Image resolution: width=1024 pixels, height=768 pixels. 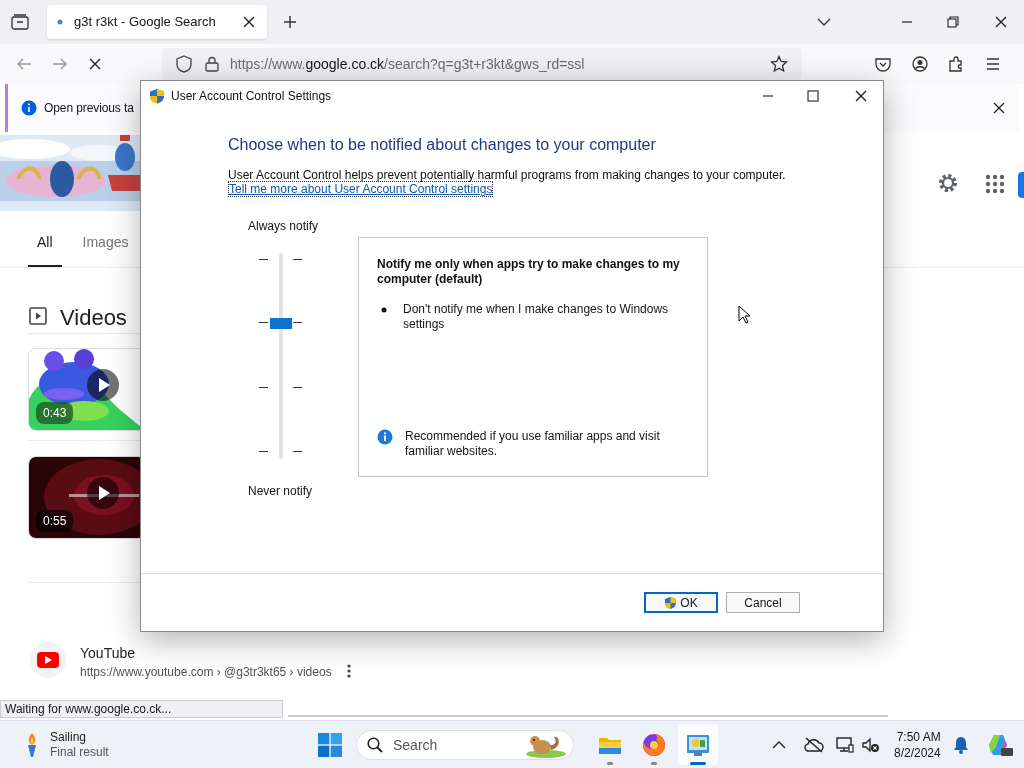 I want to click on duration-badge: 0:55, so click(x=55, y=521).